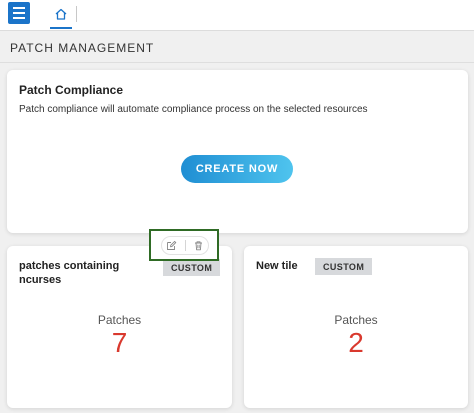 This screenshot has width=474, height=413. Describe the element at coordinates (356, 342) in the screenshot. I see `tile-count-value: 2` at that location.